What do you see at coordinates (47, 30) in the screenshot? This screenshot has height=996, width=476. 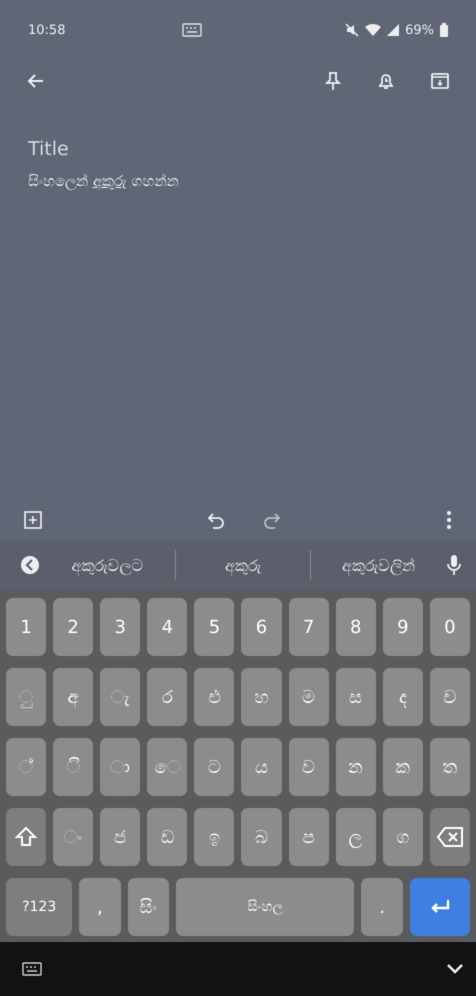 I see `clock-time: 10:58` at bounding box center [47, 30].